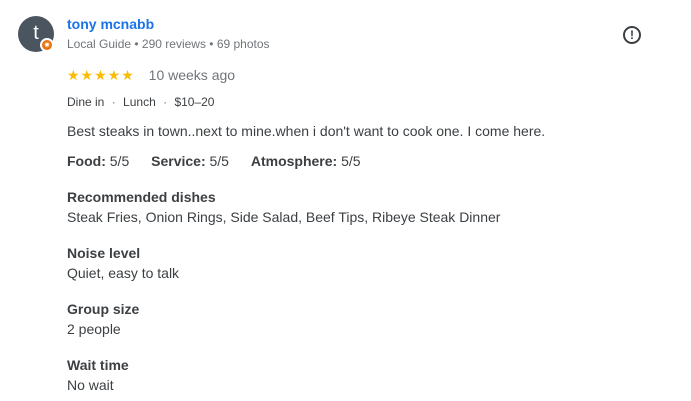 The image size is (691, 401). Describe the element at coordinates (36, 33) in the screenshot. I see `avatar-initial: t` at that location.